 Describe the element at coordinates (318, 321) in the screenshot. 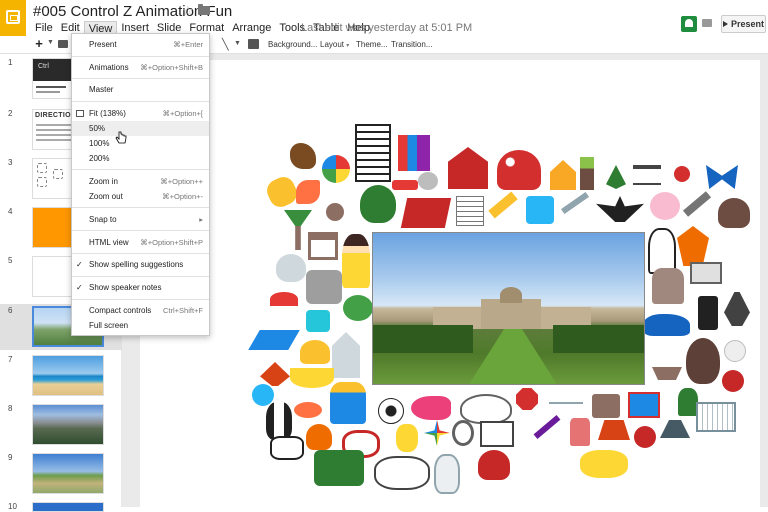

I see `tv-image` at that location.